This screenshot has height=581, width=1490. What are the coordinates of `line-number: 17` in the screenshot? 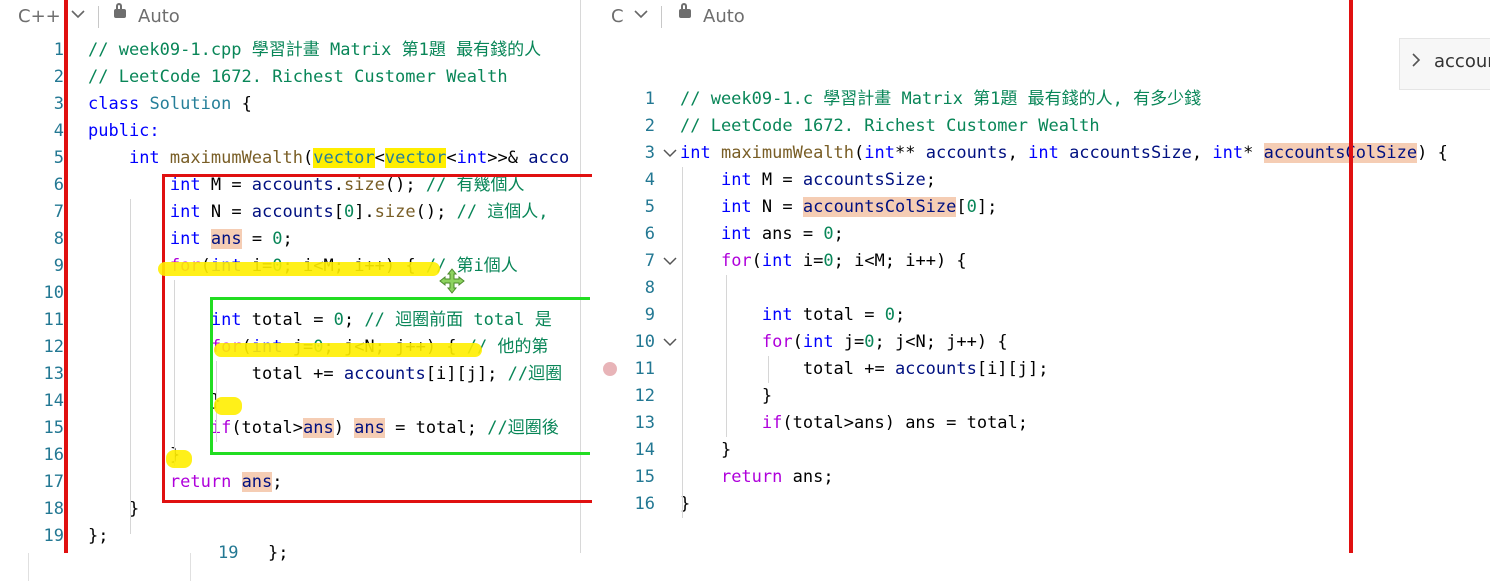 It's located at (53, 482).